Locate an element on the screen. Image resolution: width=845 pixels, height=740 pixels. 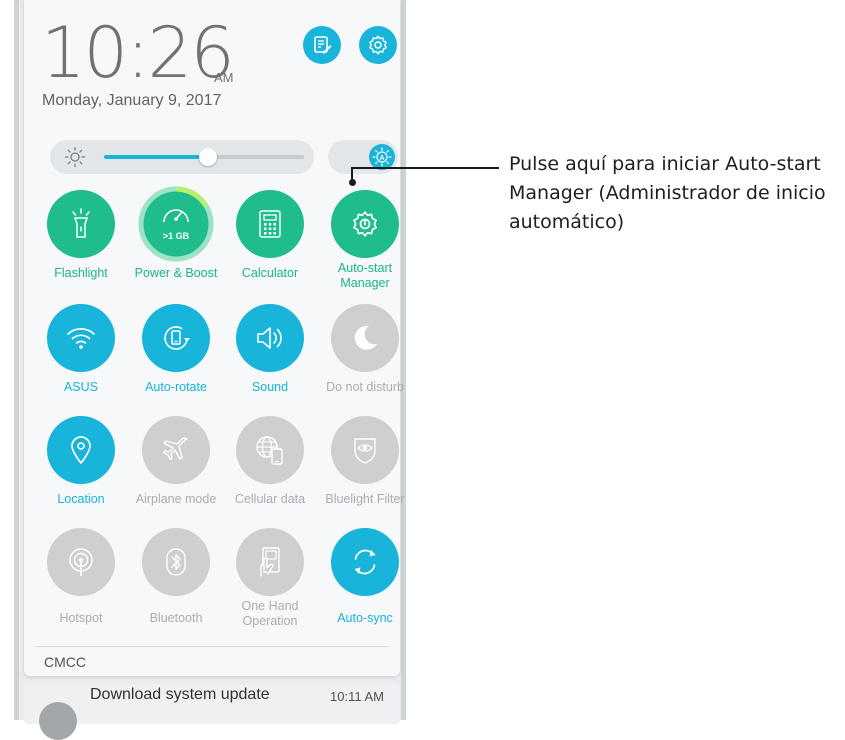
tile-one-hand-operation-button is located at coordinates (270, 562).